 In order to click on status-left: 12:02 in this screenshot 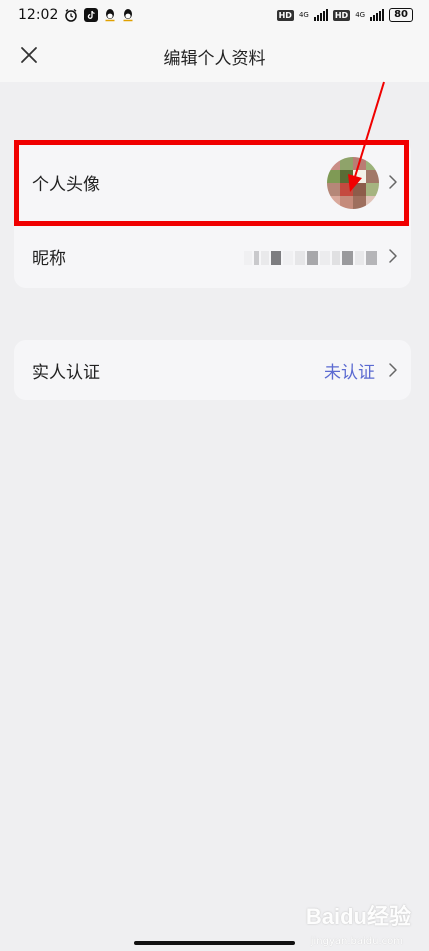, I will do `click(76, 15)`.